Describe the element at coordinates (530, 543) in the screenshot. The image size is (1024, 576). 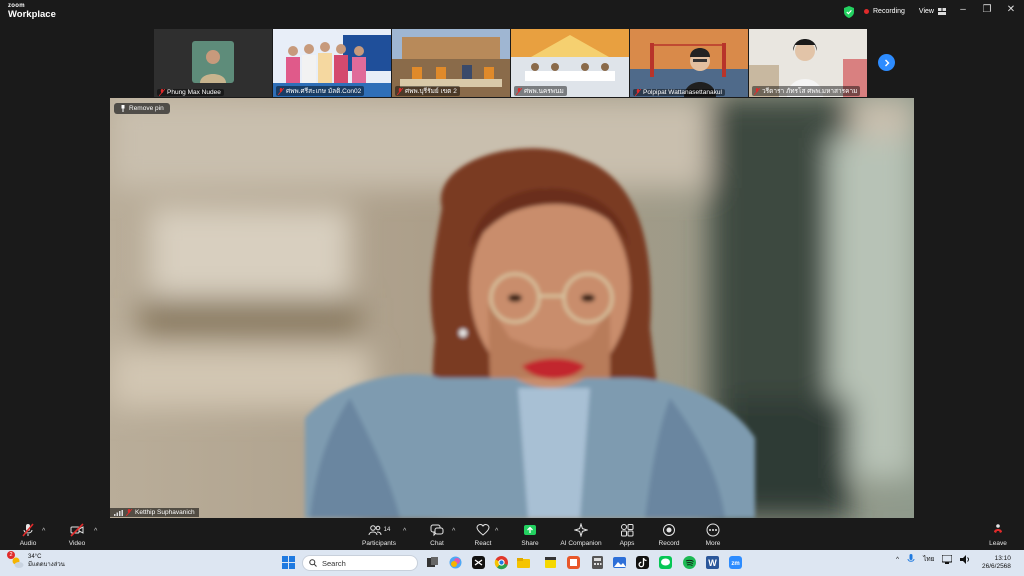
I see `share-label: Share` at that location.